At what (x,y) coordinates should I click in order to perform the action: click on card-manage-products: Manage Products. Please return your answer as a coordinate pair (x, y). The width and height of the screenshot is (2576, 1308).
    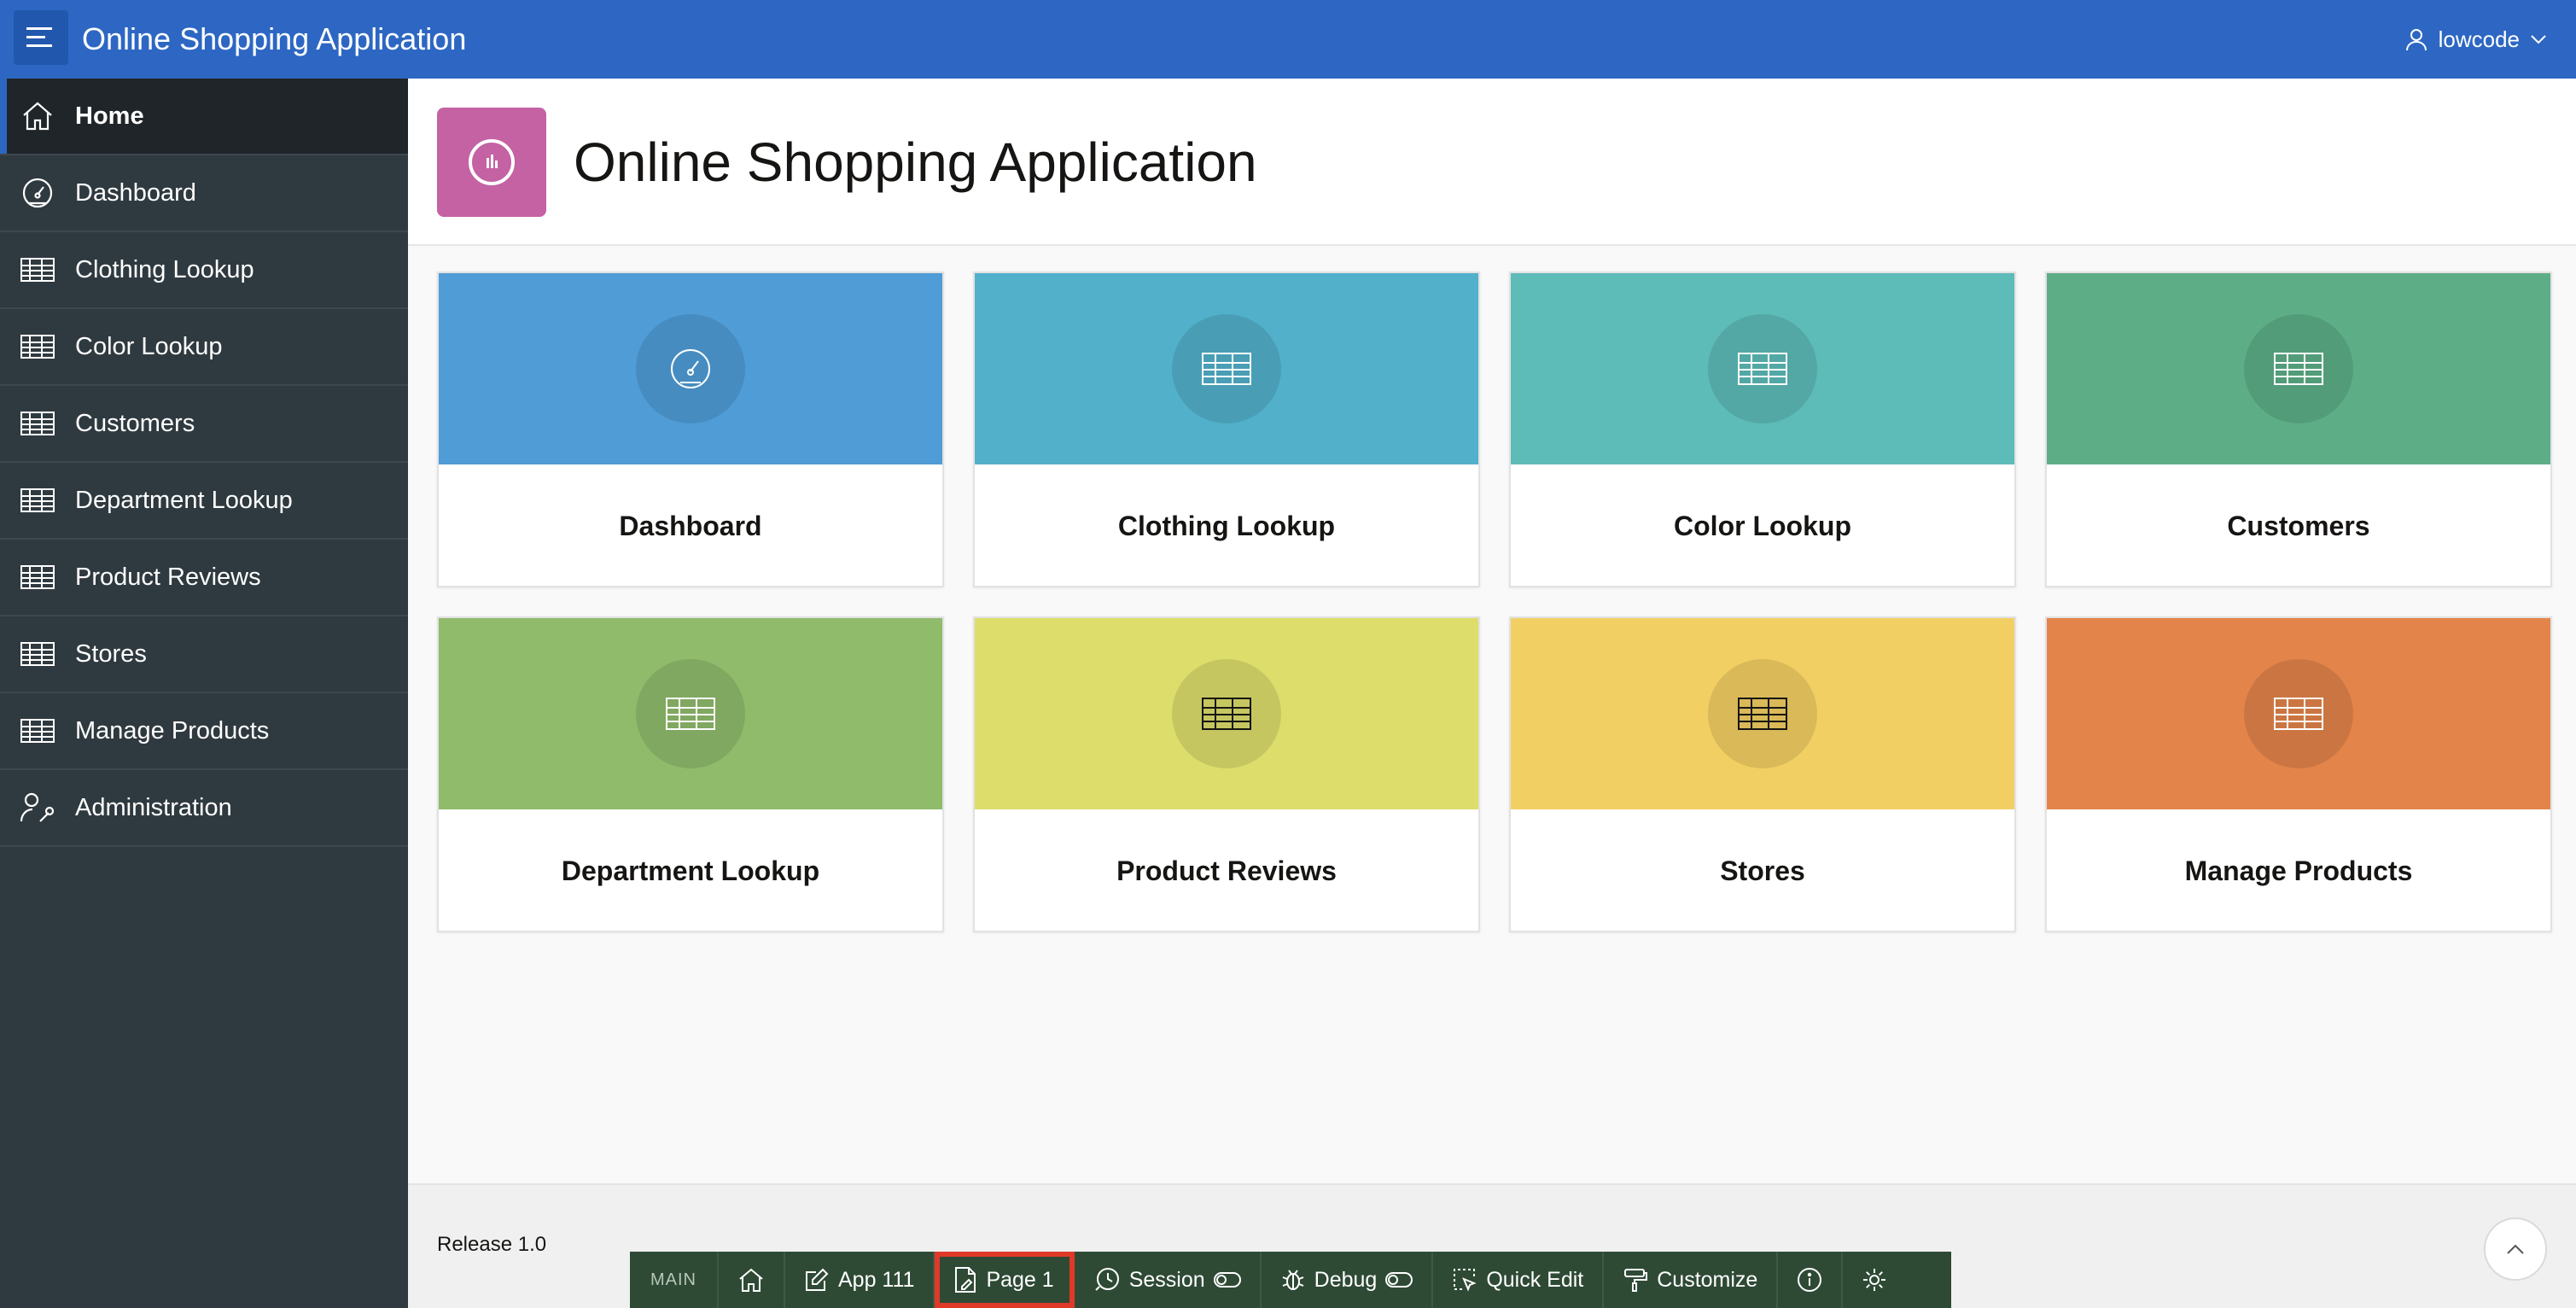
    Looking at the image, I should click on (2298, 774).